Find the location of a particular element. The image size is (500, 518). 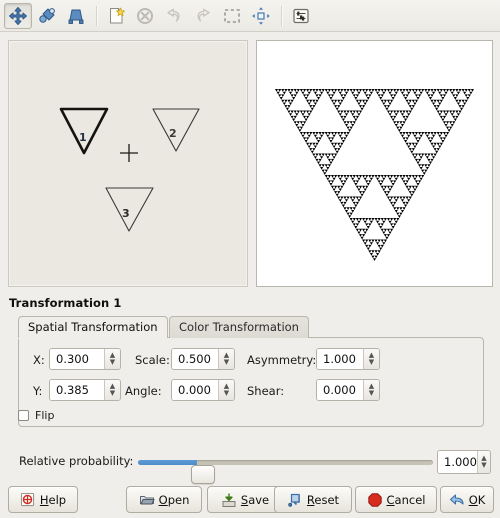

relative-probability-row: Relative probability: is located at coordinates (250, 466).